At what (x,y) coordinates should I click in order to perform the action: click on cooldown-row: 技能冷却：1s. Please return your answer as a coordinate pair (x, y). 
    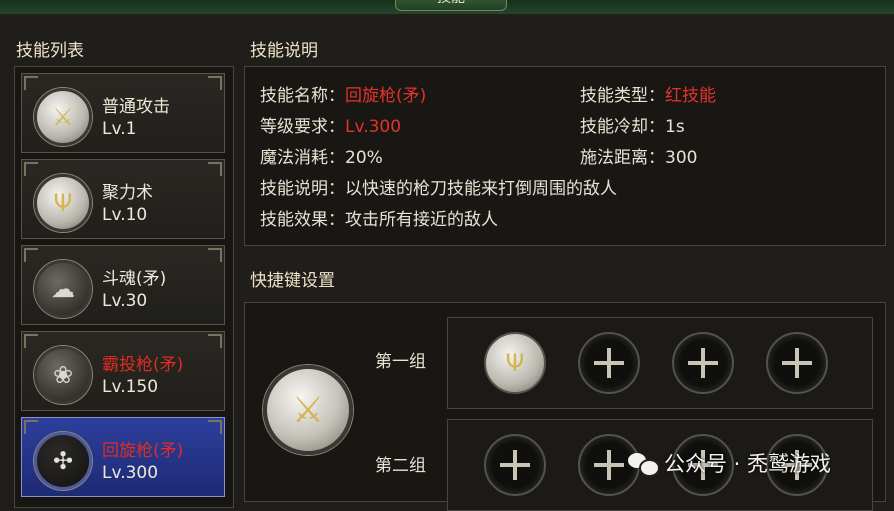
    Looking at the image, I should click on (632, 124).